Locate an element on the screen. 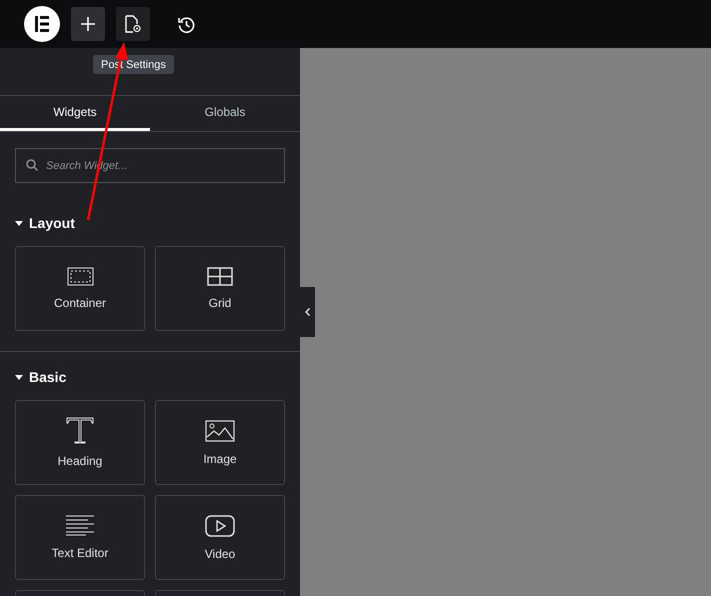 The height and width of the screenshot is (596, 711). section-heading: Basic is located at coordinates (40, 377).